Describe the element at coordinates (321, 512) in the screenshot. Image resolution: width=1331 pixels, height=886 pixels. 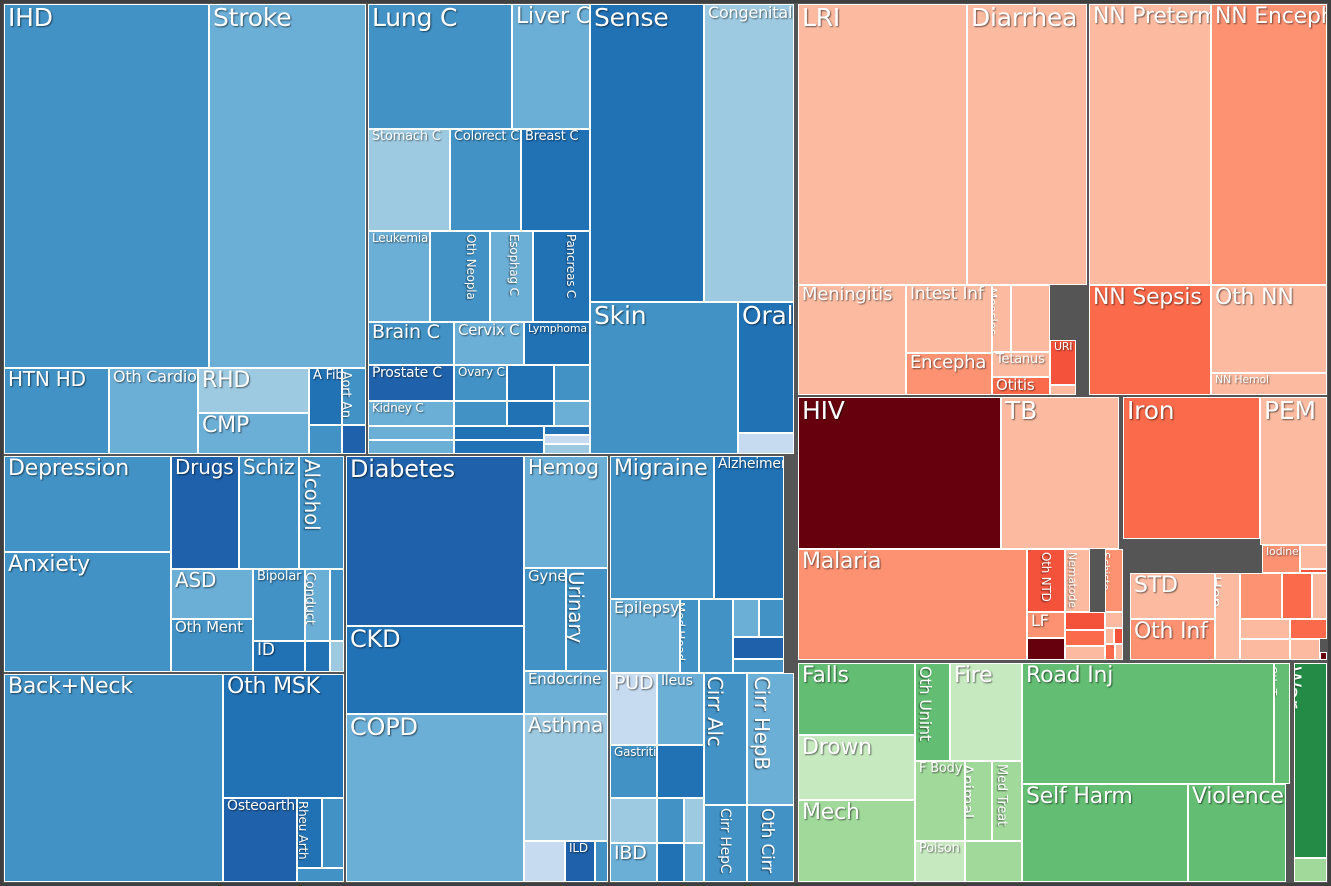
I see `treemap-tile-alcohol: Alcohol` at that location.